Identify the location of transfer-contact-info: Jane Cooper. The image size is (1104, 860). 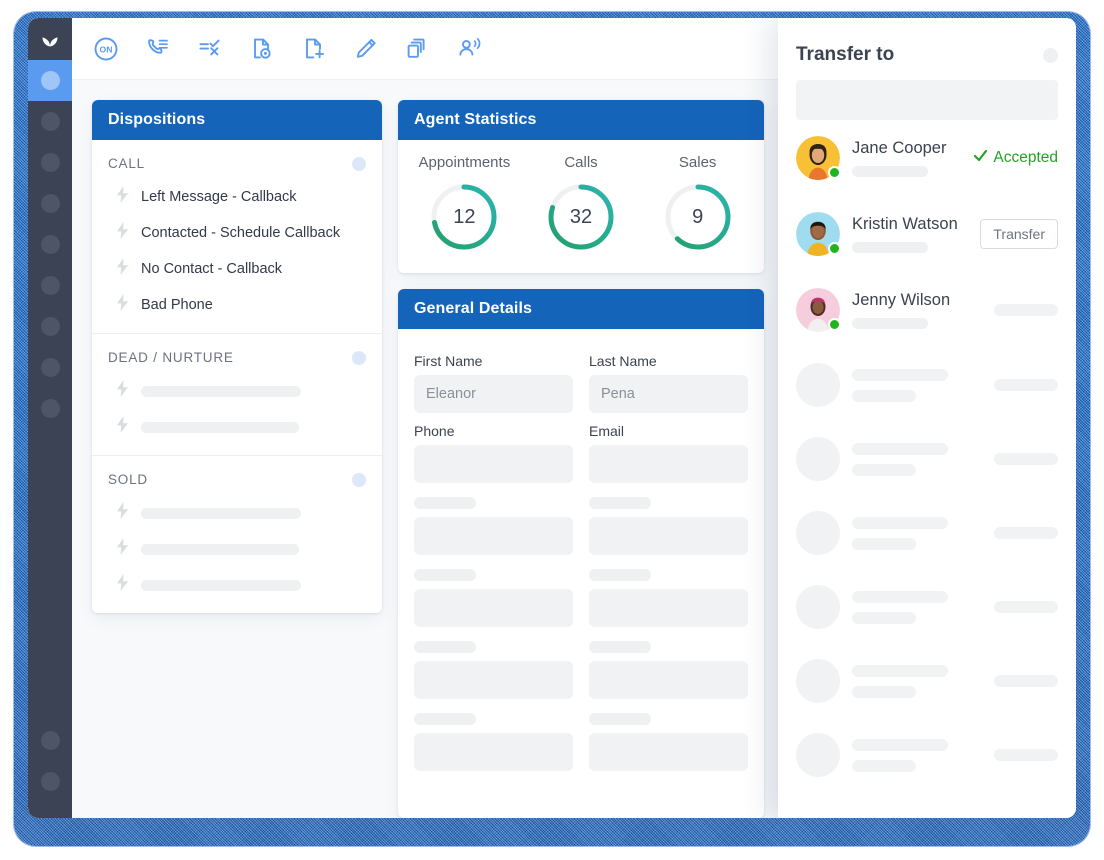
(906, 158).